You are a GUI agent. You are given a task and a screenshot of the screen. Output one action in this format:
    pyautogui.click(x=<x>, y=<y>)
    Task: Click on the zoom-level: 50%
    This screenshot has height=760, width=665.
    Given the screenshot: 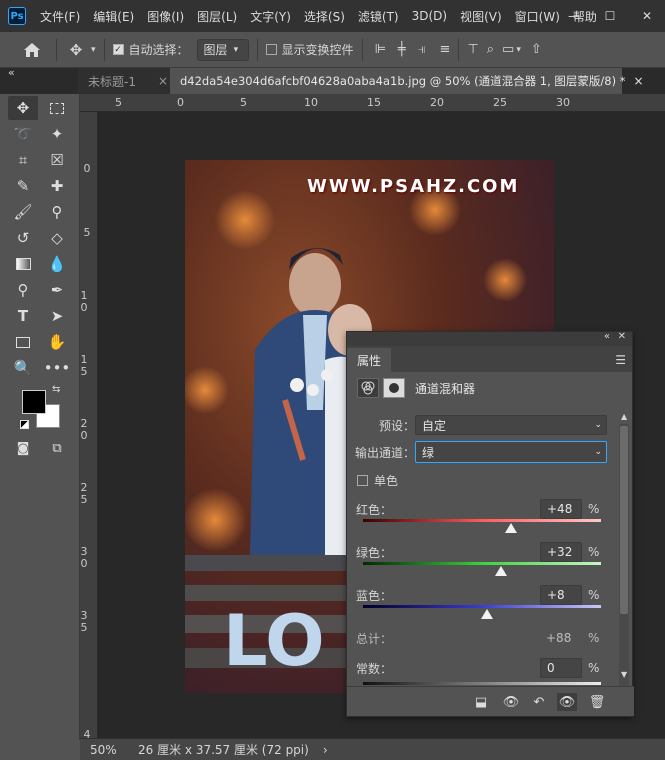 What is the action you would take?
    pyautogui.click(x=113, y=750)
    